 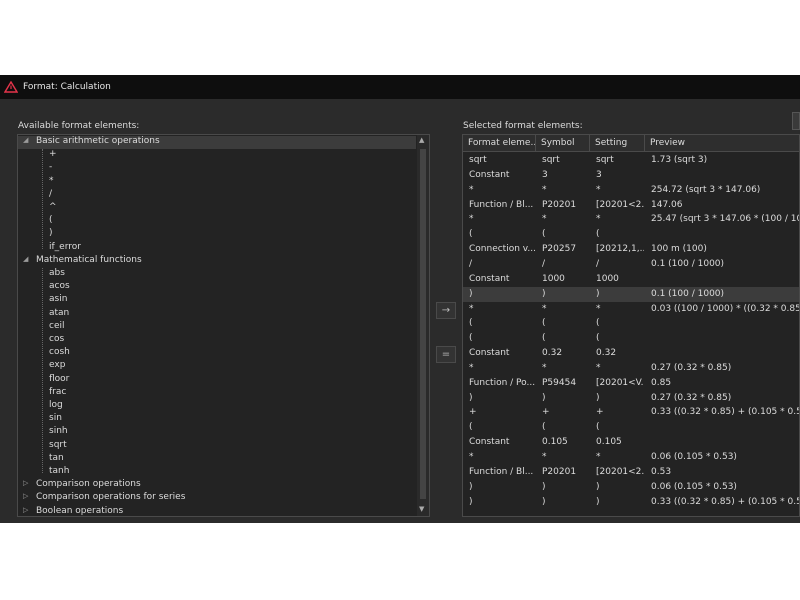 What do you see at coordinates (631, 457) in the screenshot?
I see `table-row: * * * 0.06 (0.105 * 0.53)` at bounding box center [631, 457].